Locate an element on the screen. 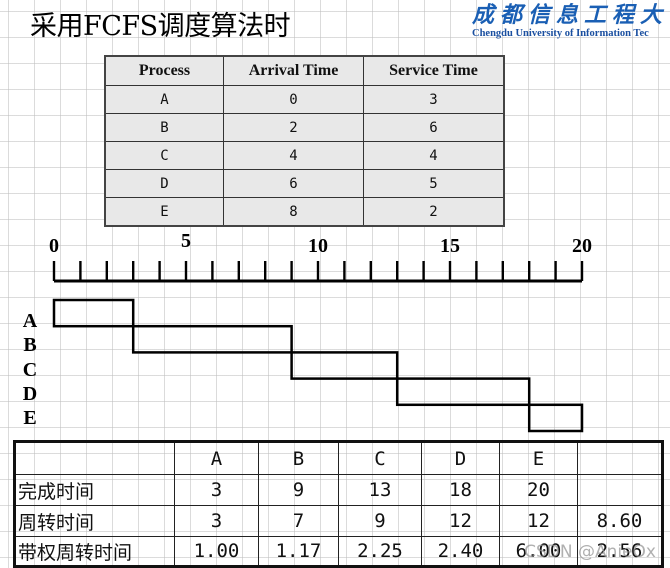 This screenshot has height=568, width=670. value-cell: 20 is located at coordinates (538, 490).